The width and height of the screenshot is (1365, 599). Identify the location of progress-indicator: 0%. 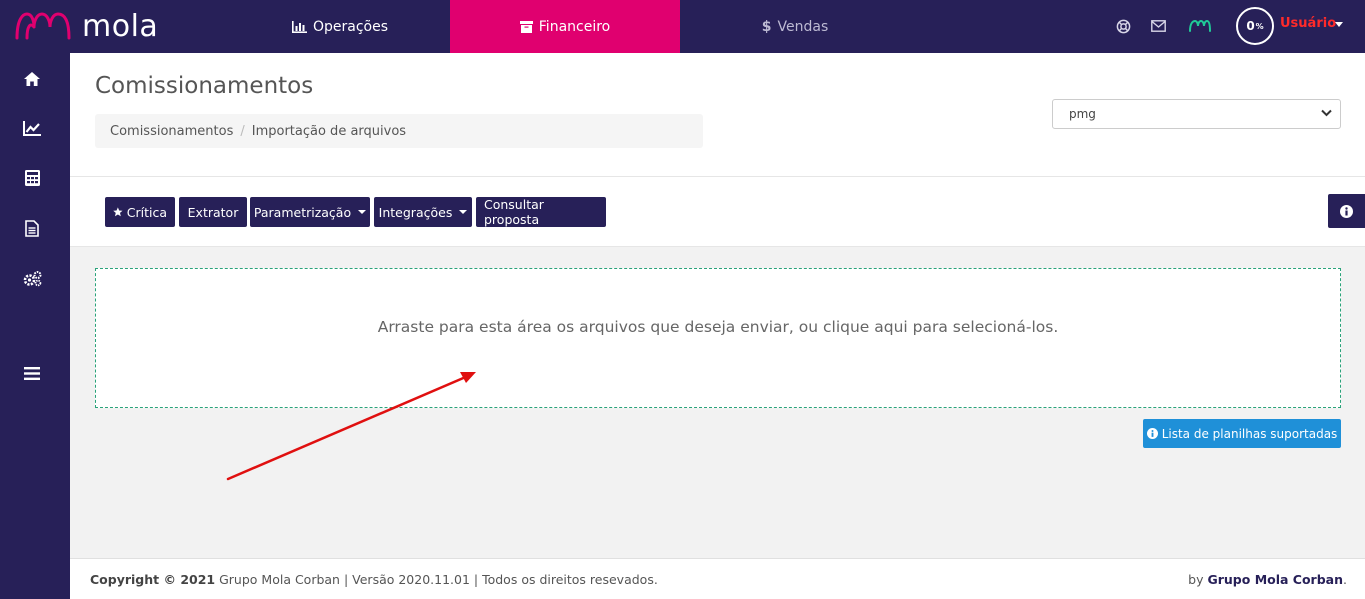
(1255, 26).